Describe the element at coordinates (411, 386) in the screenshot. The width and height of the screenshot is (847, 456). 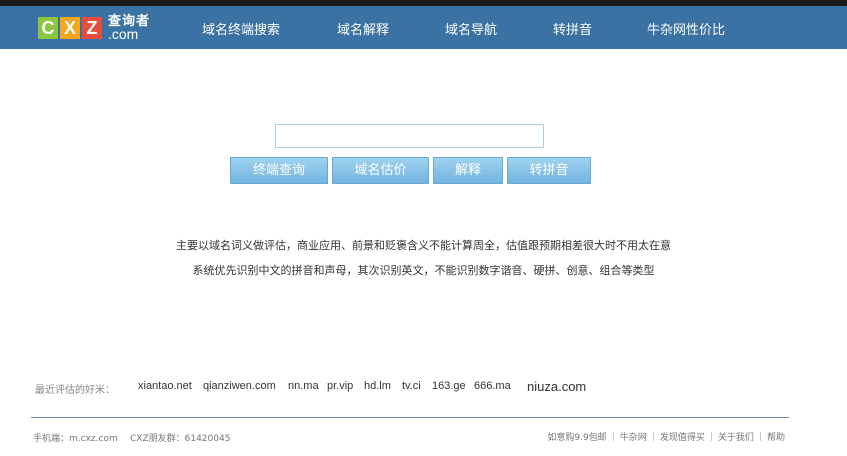
I see `recent-domain-link: tv.ci` at that location.